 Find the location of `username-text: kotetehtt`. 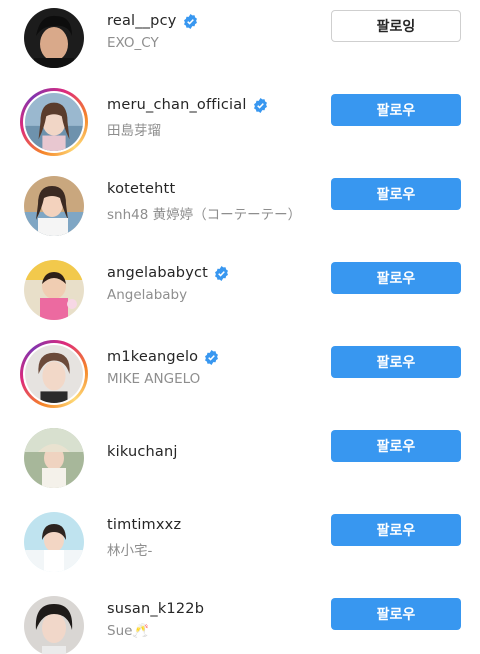

username-text: kotetehtt is located at coordinates (141, 189).